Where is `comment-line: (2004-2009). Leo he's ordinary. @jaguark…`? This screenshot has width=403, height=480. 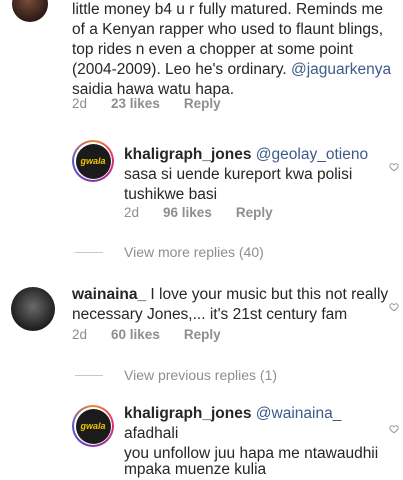 comment-line: (2004-2009). Leo he's ordinary. @jaguark… is located at coordinates (234, 70).